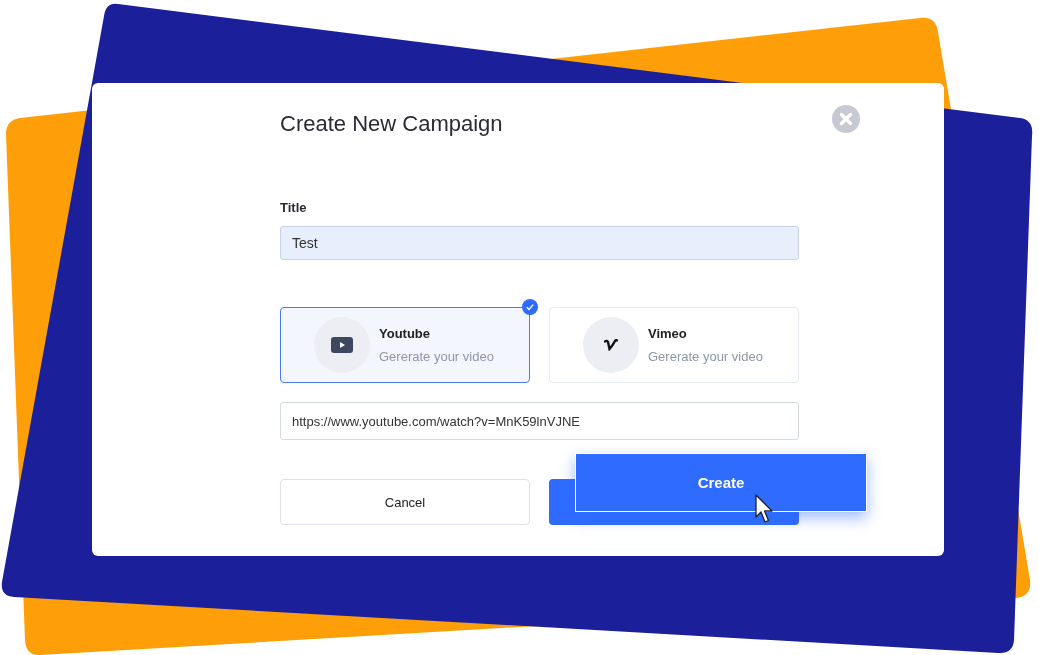 This screenshot has width=1039, height=655. I want to click on provider-card: Vimeo Gererate your video, so click(674, 345).